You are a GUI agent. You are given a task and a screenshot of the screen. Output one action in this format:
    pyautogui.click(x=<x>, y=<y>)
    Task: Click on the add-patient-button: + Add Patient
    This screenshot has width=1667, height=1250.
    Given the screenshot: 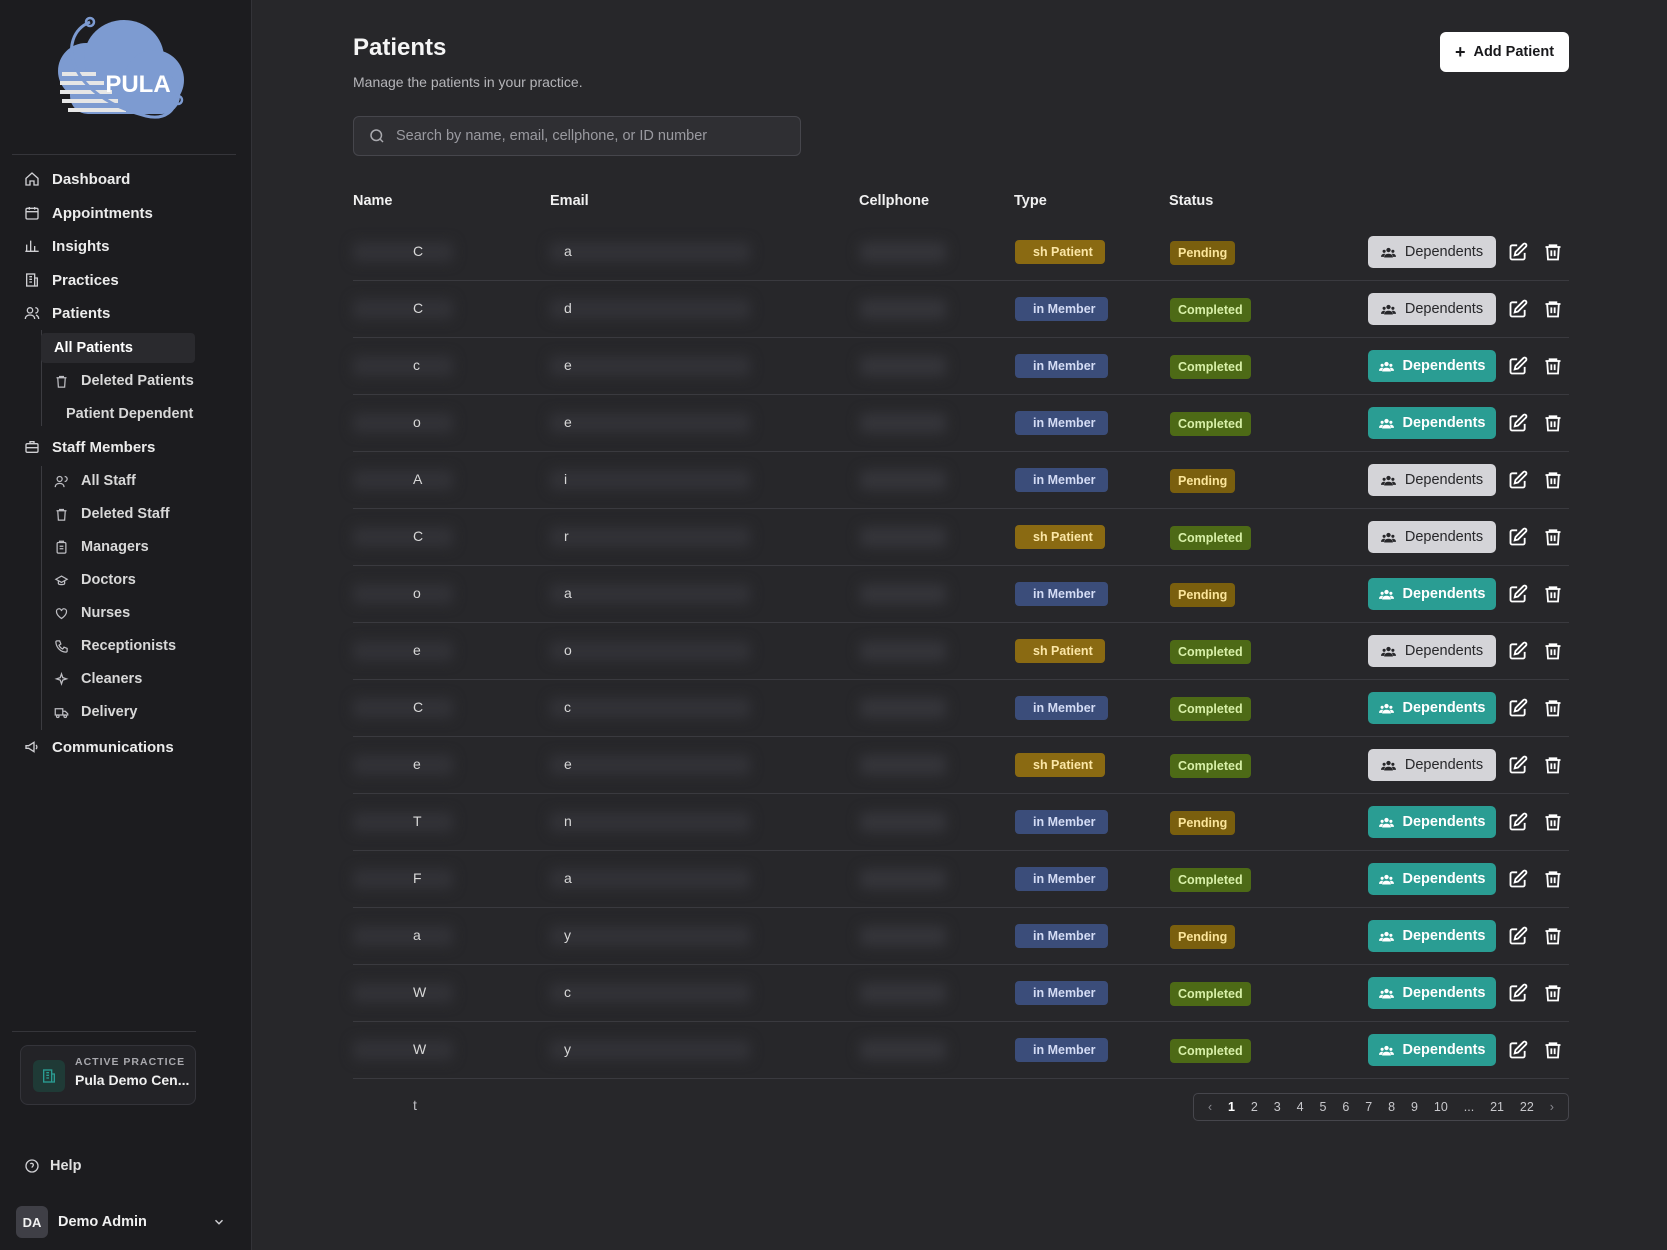 What is the action you would take?
    pyautogui.click(x=1504, y=52)
    